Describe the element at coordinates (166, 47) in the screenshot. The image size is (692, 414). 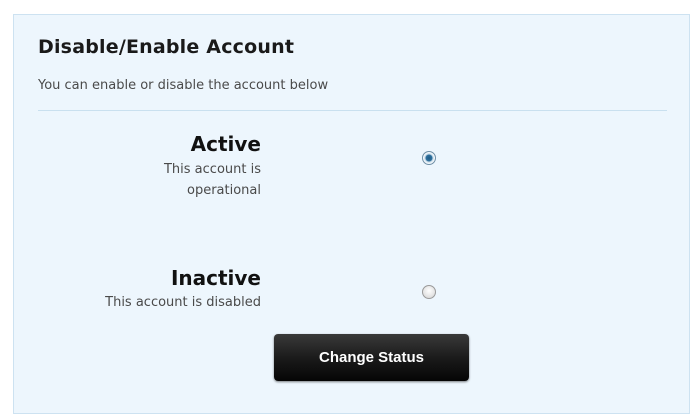
I see `section-title: Disable/Enable Account` at that location.